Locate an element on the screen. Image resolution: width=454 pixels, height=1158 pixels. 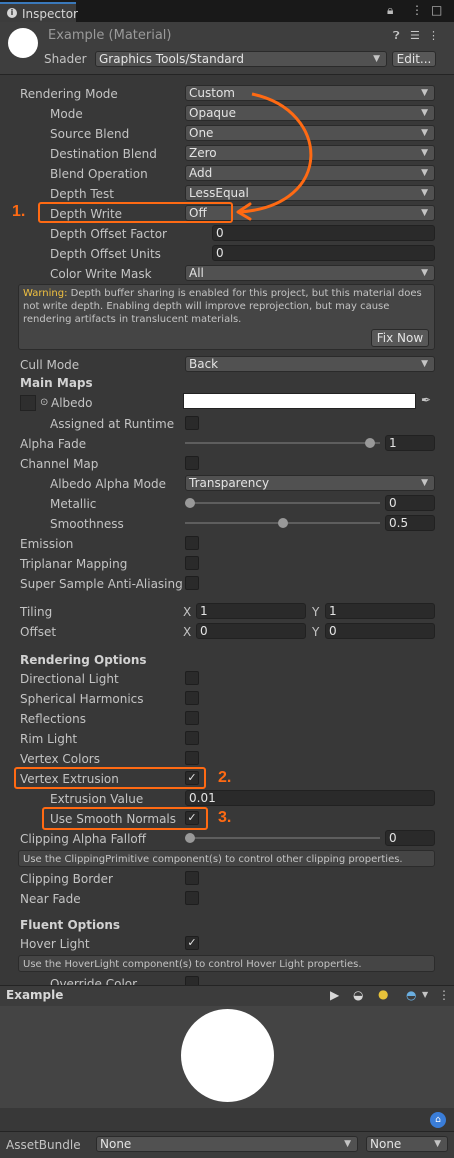
offset-label: Offset is located at coordinates (38, 632).